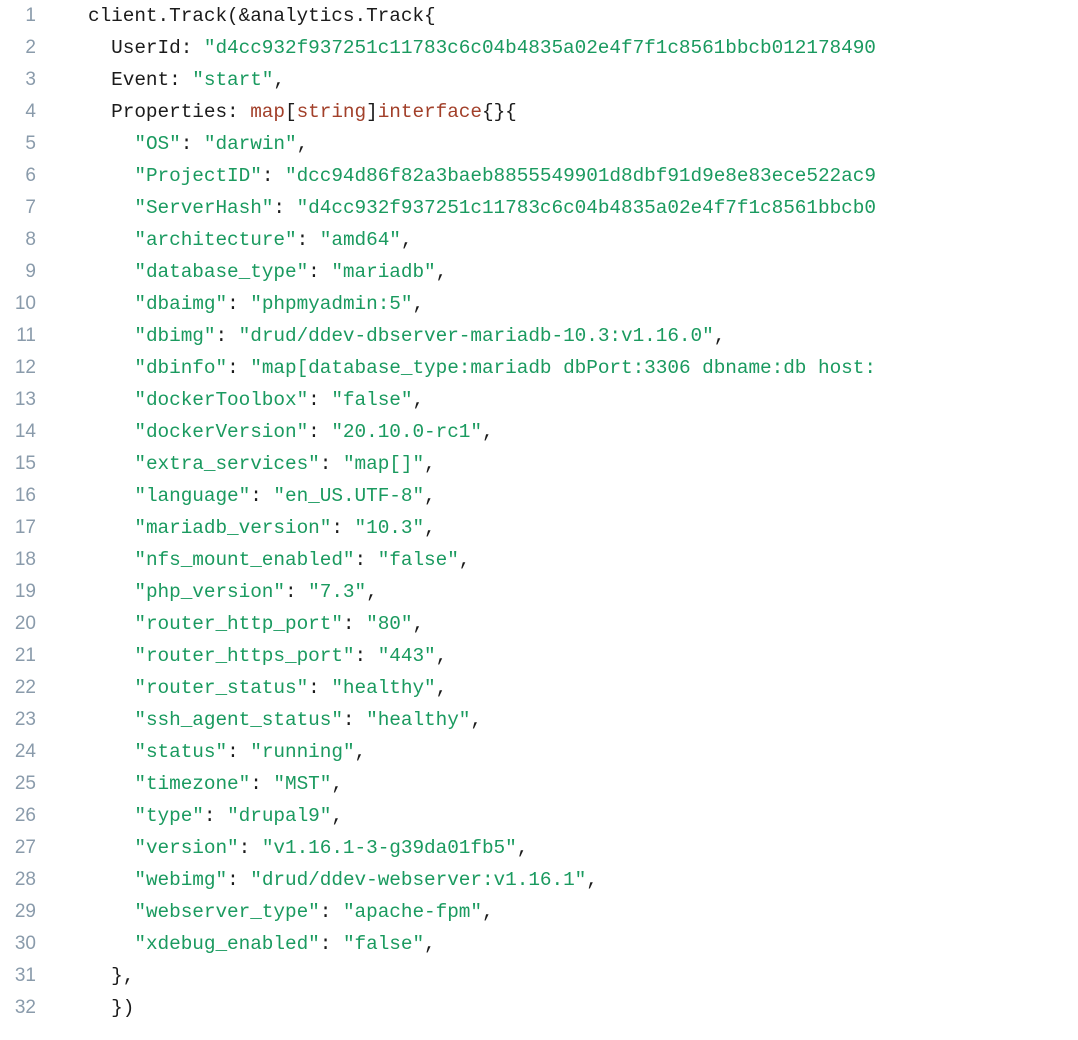 The image size is (1078, 1040). I want to click on code-token-string: "80", so click(389, 624).